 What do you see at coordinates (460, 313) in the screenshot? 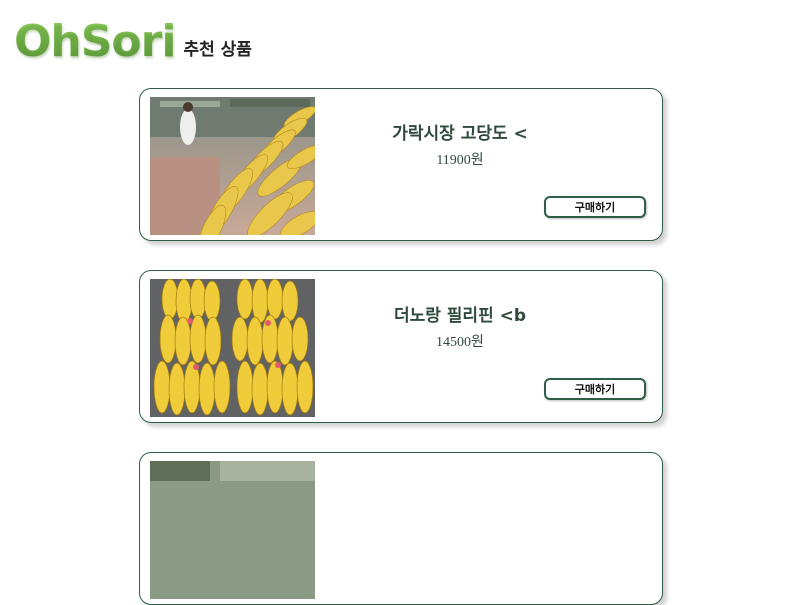
I see `product-name: 더노랑 필리핀 <b` at bounding box center [460, 313].